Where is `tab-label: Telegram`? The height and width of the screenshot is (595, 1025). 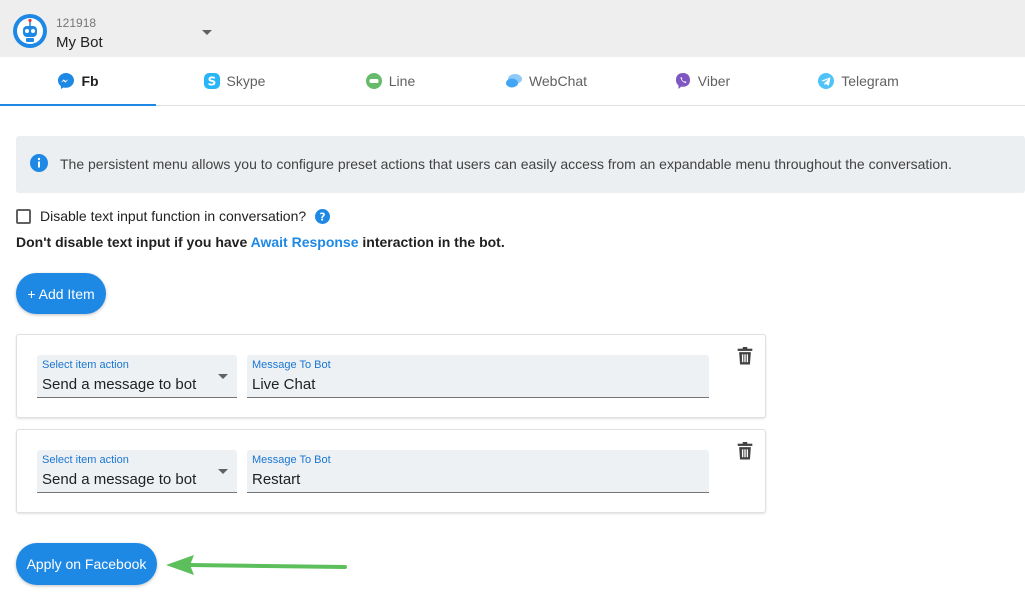 tab-label: Telegram is located at coordinates (870, 81).